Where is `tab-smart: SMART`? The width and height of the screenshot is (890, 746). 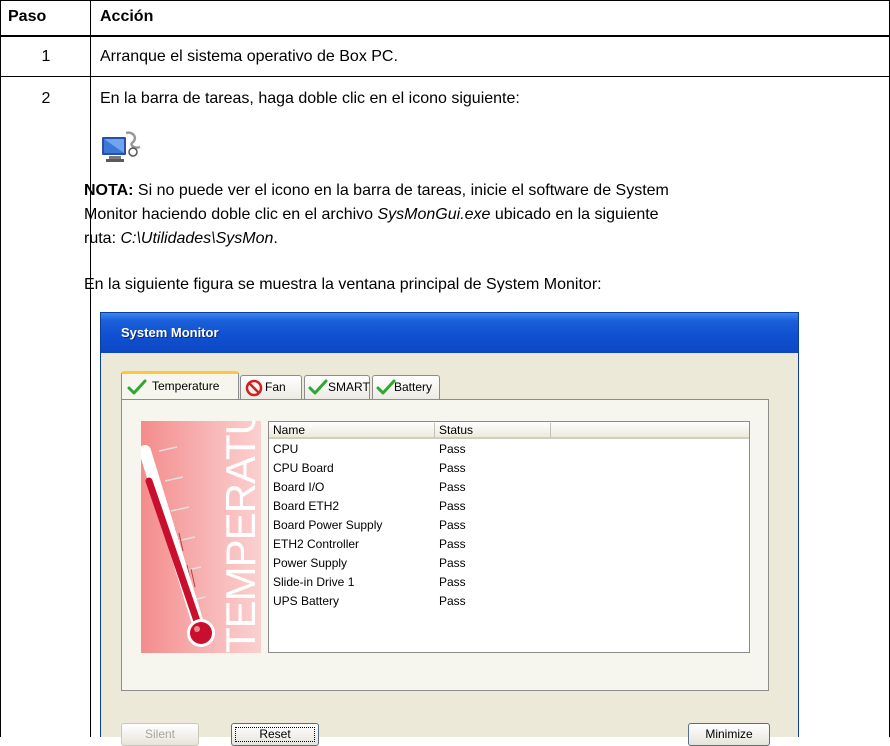 tab-smart: SMART is located at coordinates (337, 387).